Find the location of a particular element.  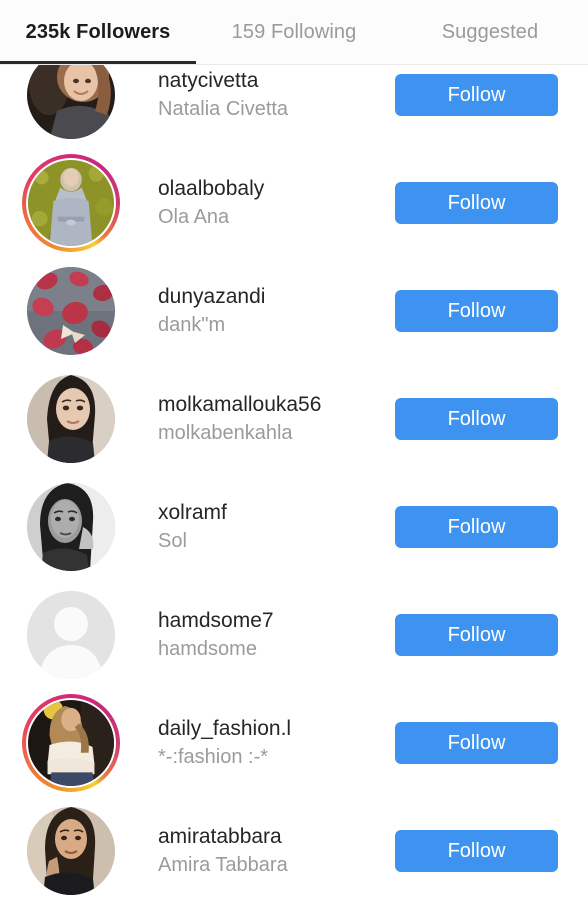

follower-row: molkamallouka56 molkabenkahla Follow is located at coordinates (294, 419).